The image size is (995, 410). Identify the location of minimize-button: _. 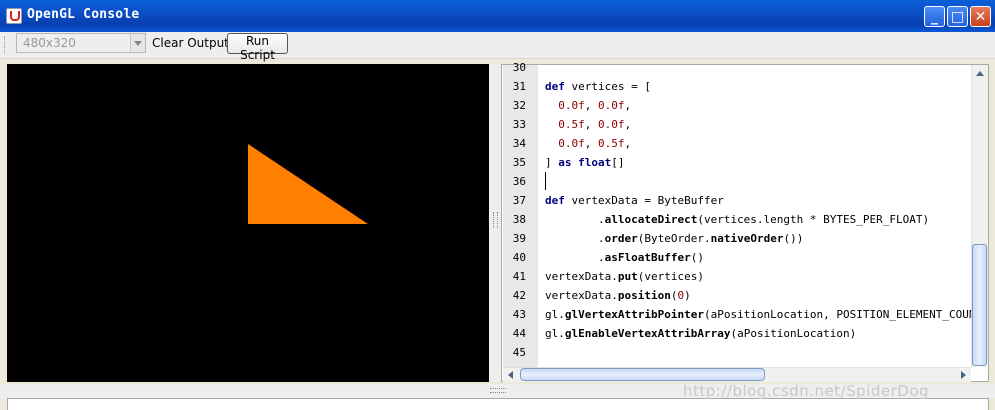
(934, 16).